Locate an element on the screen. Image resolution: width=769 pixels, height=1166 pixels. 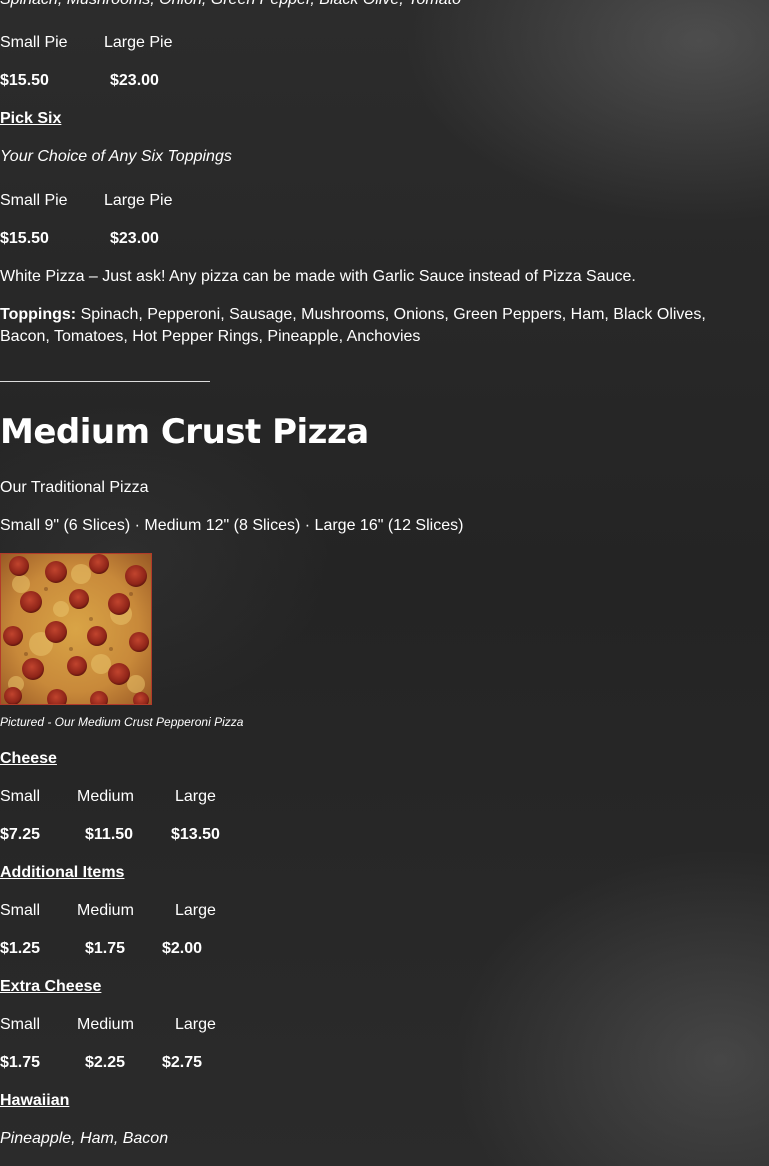
hawaiian-title: Hawaiian is located at coordinates (35, 1100).